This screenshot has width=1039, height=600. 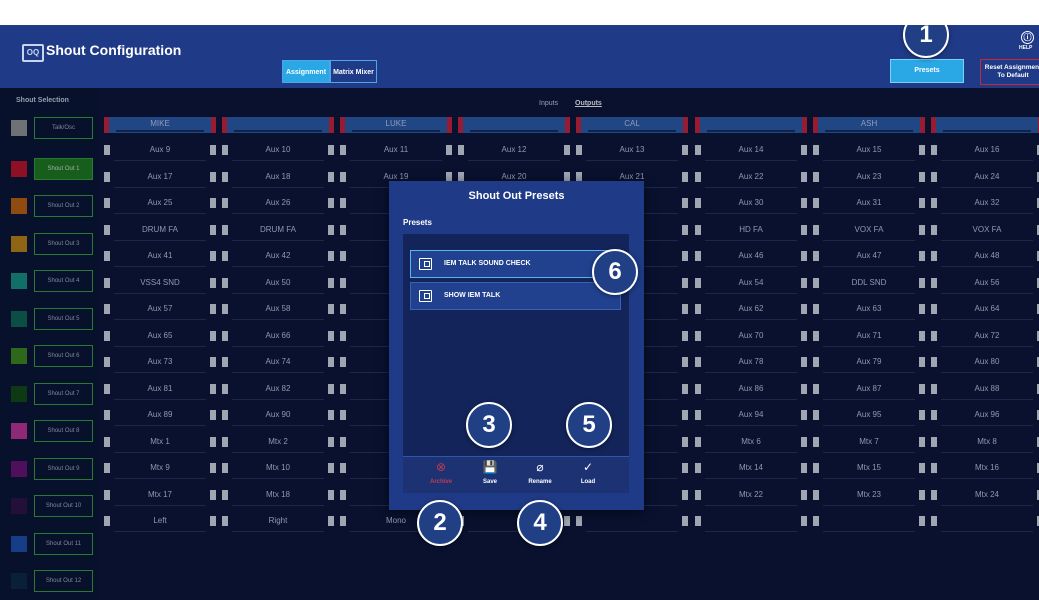 I want to click on reset-button-line2: To Default, so click(x=1013, y=75).